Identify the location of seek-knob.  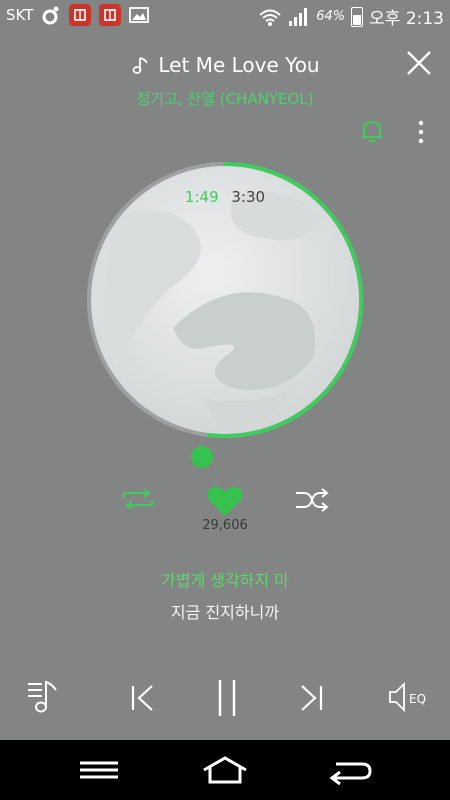
(202, 457).